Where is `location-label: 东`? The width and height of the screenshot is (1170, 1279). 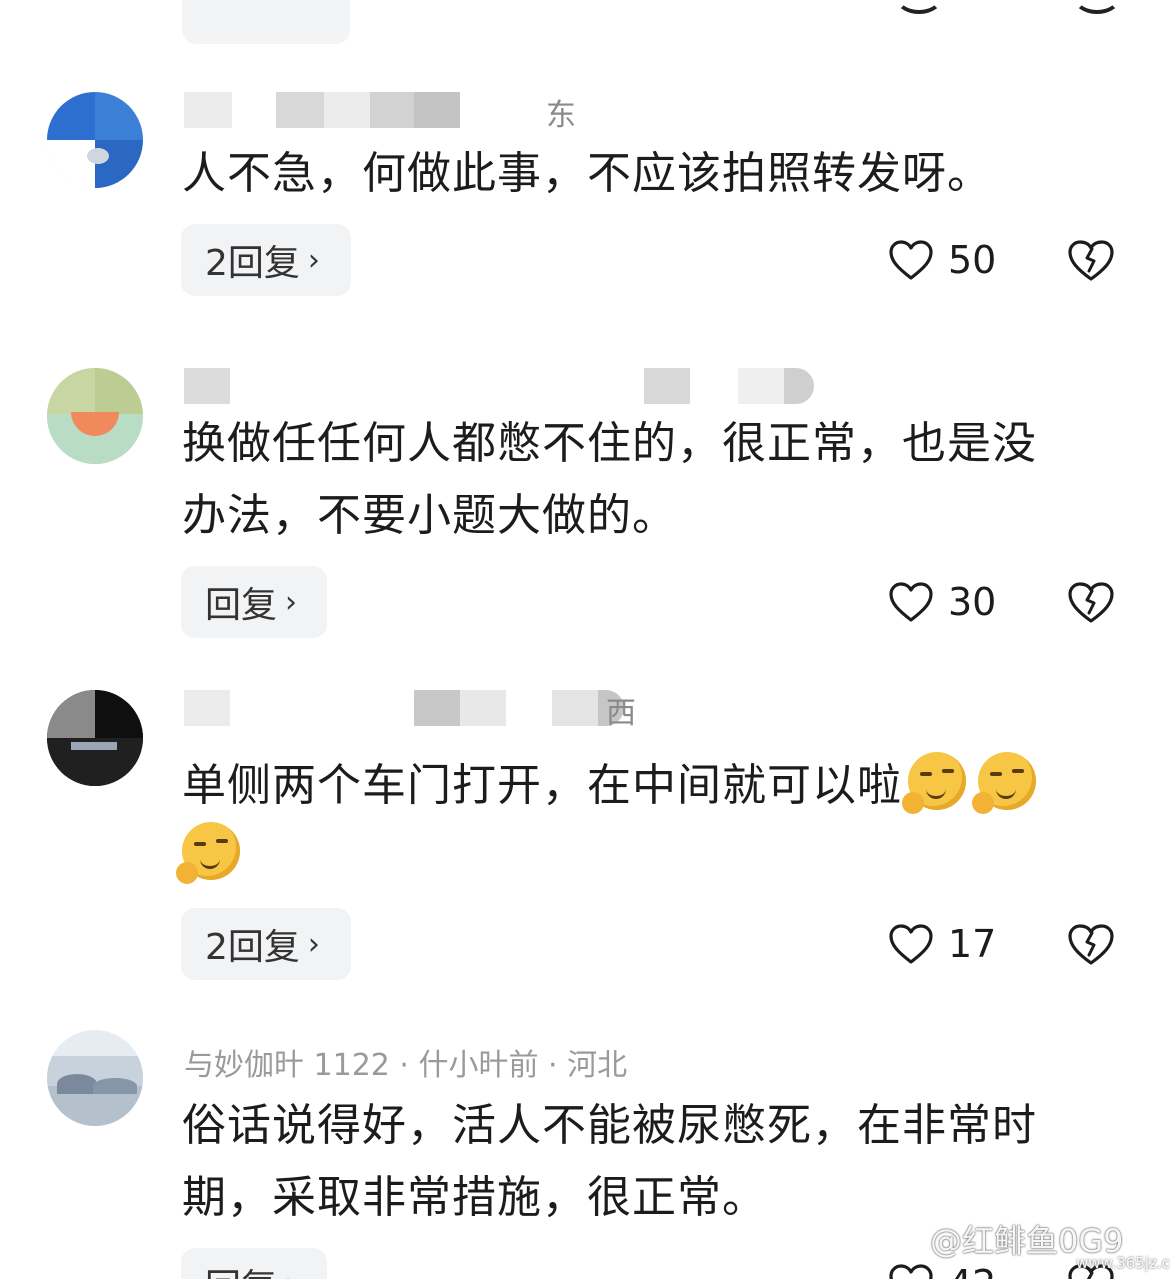 location-label: 东 is located at coordinates (561, 115).